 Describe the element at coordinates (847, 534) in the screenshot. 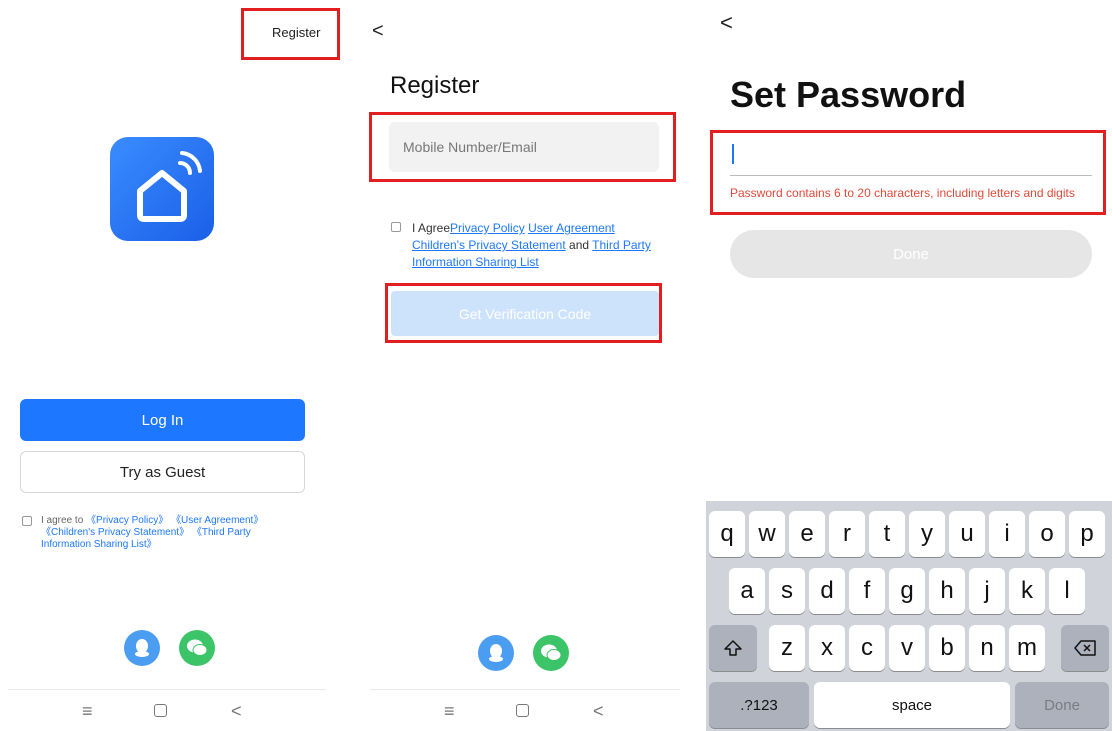

I see `key-r: r` at that location.